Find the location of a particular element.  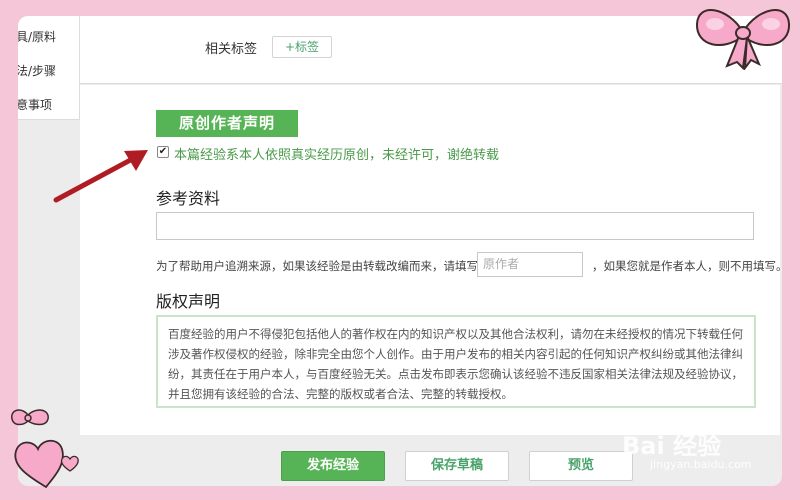

watermark-url: jingyan.baidu.com is located at coordinates (701, 464).